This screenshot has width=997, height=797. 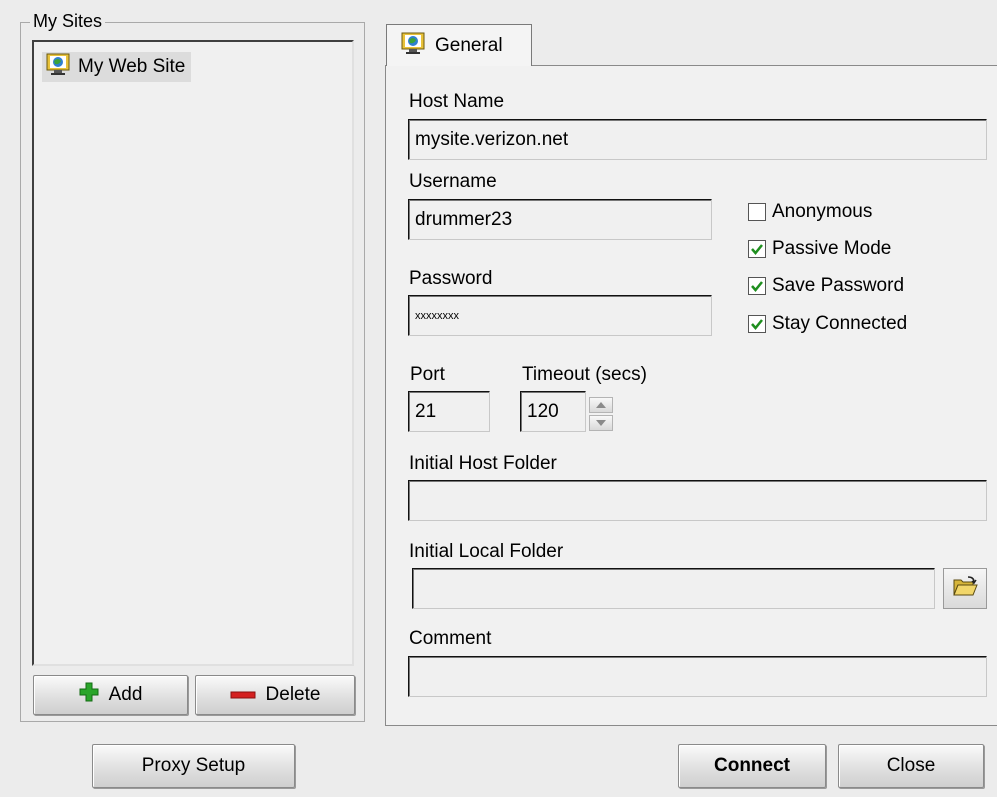 I want to click on timeout-field: 120, so click(x=553, y=411).